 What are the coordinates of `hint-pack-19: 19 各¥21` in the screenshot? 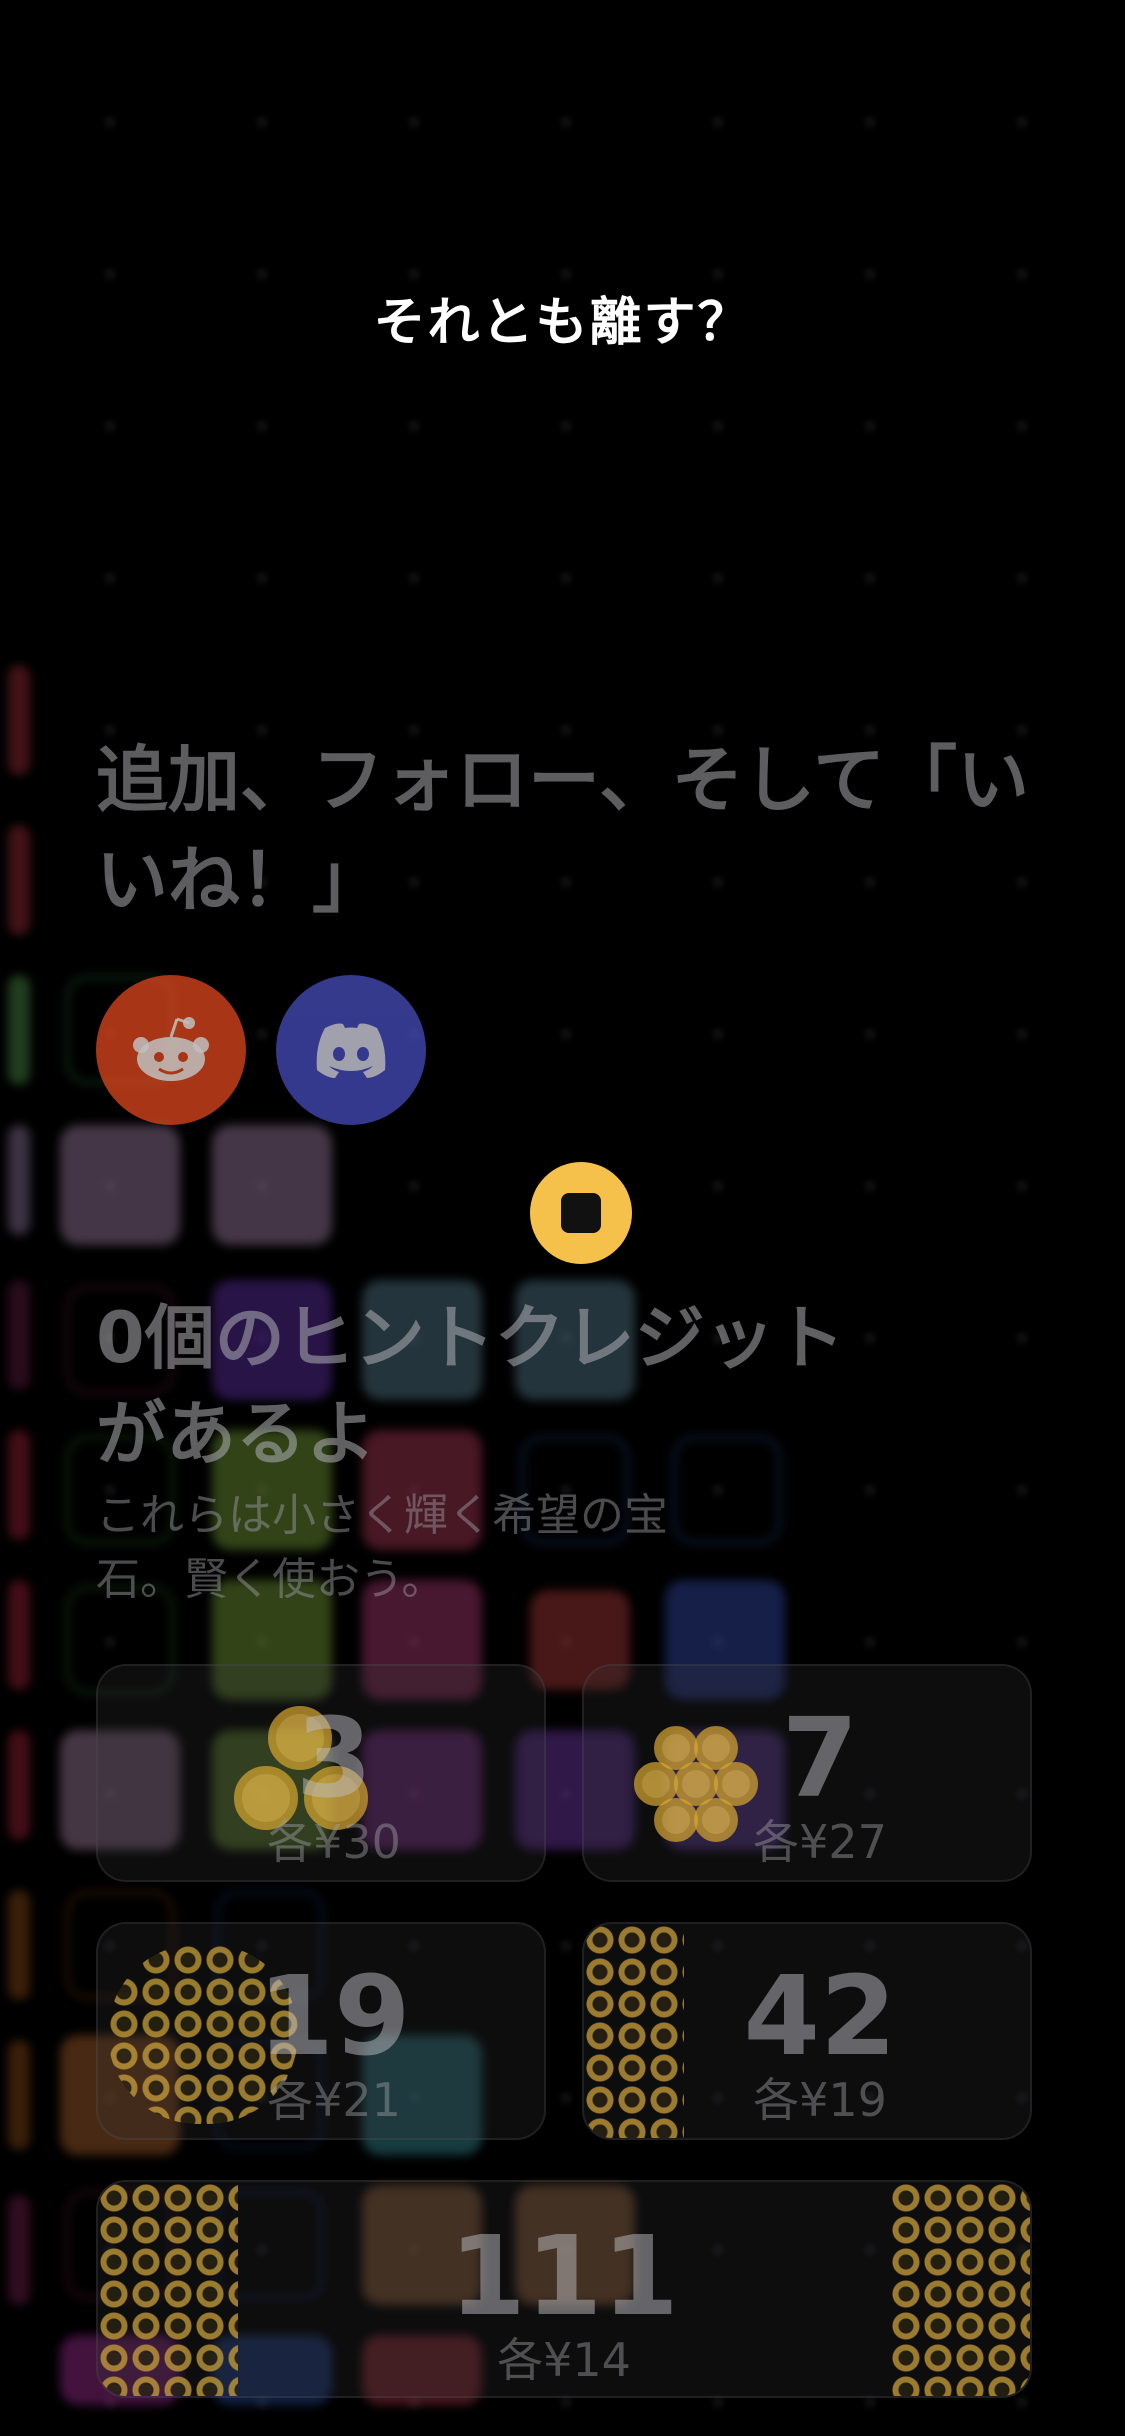 It's located at (321, 2031).